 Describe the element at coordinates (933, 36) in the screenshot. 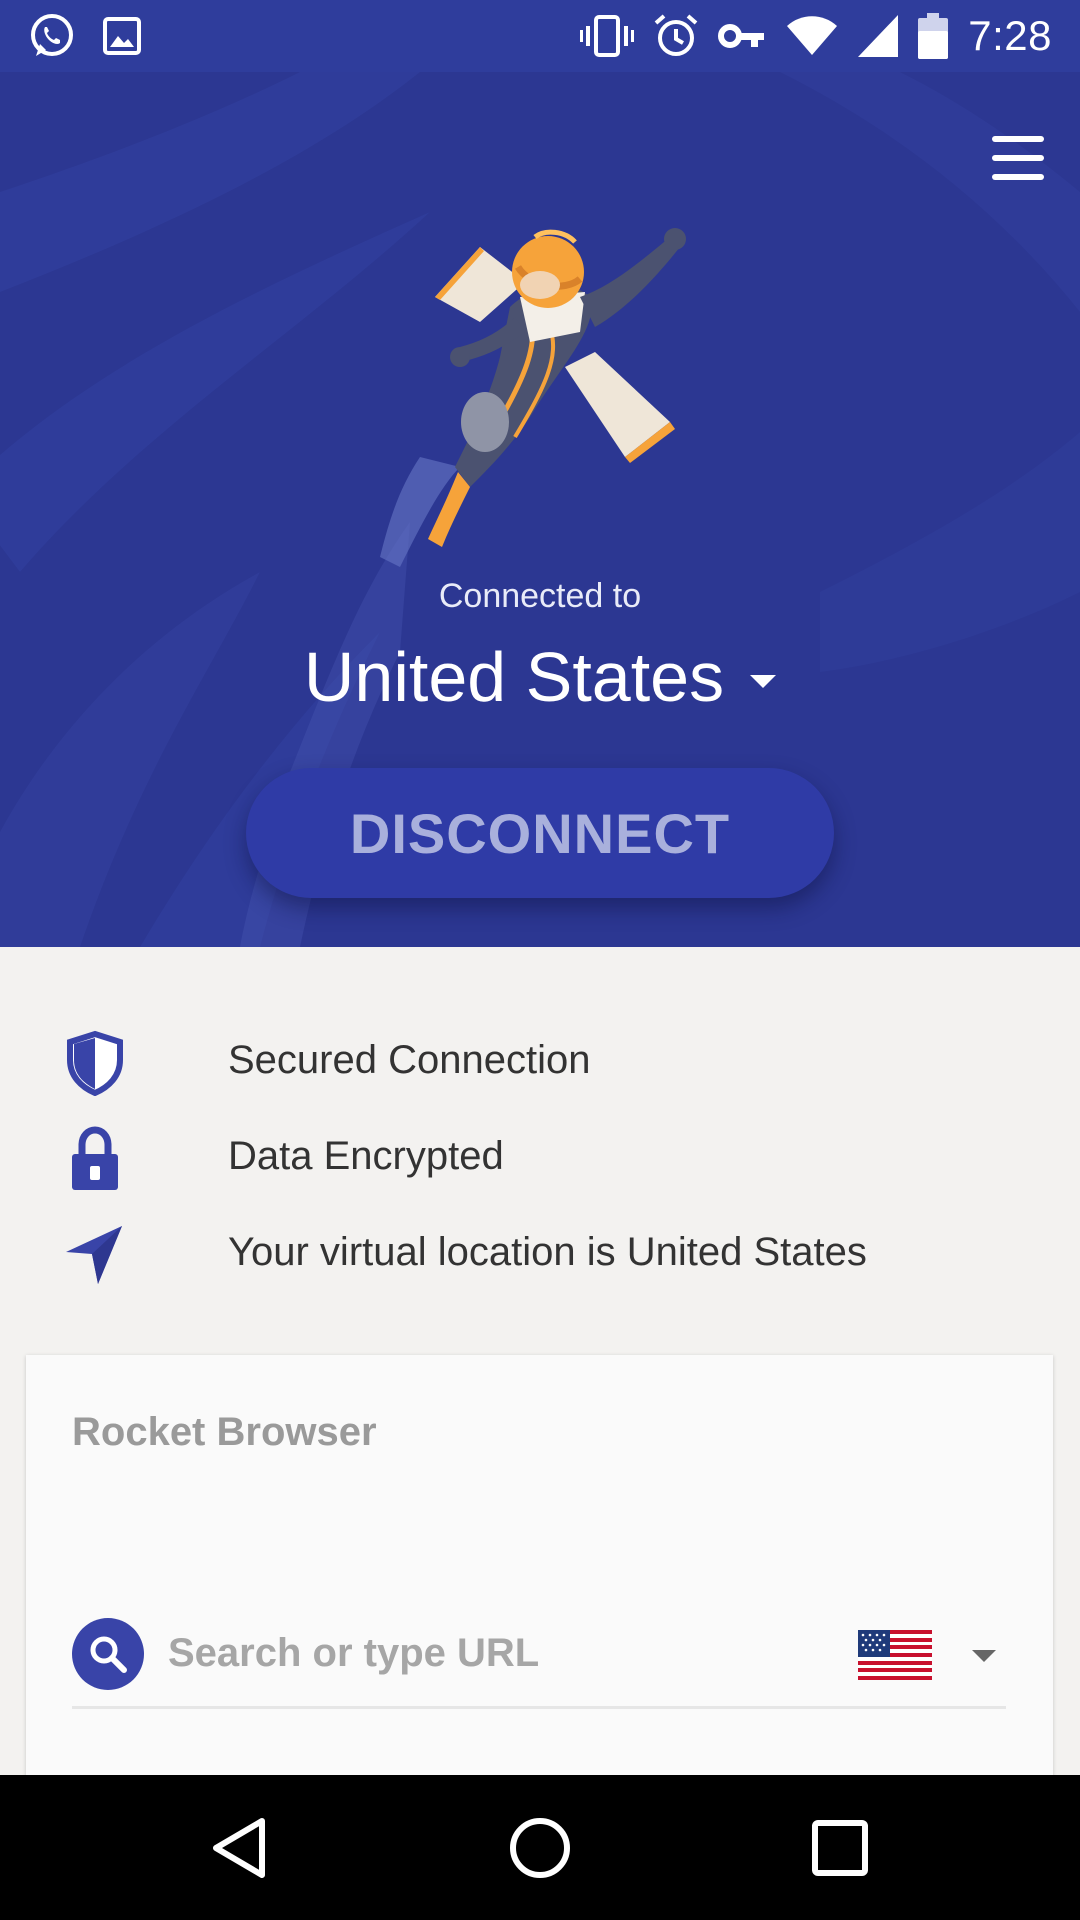

I see `battery-icon` at that location.